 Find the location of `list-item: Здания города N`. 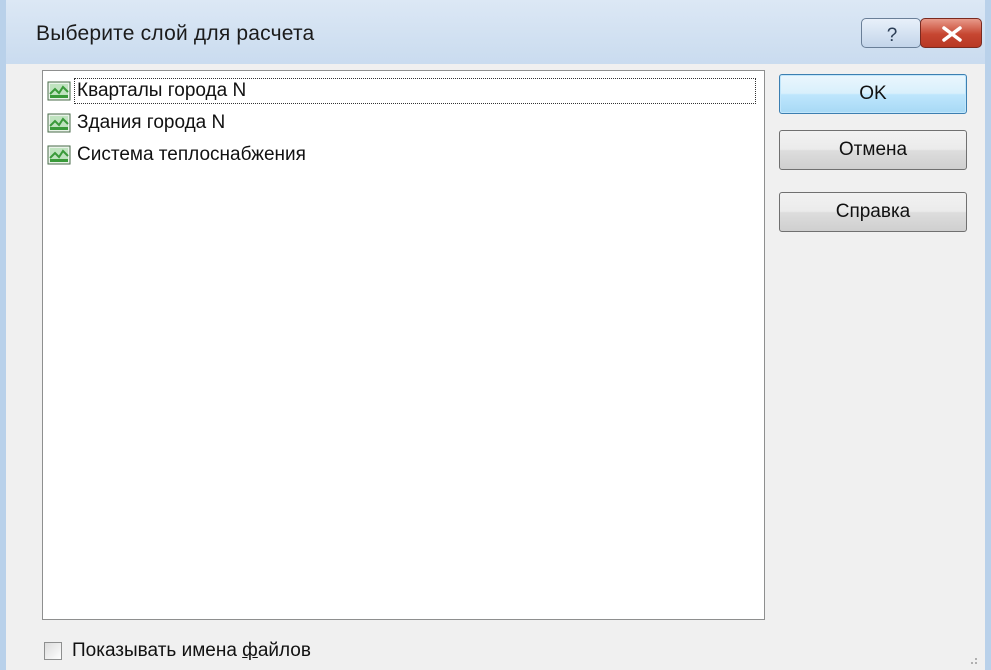

list-item: Здания города N is located at coordinates (137, 123).